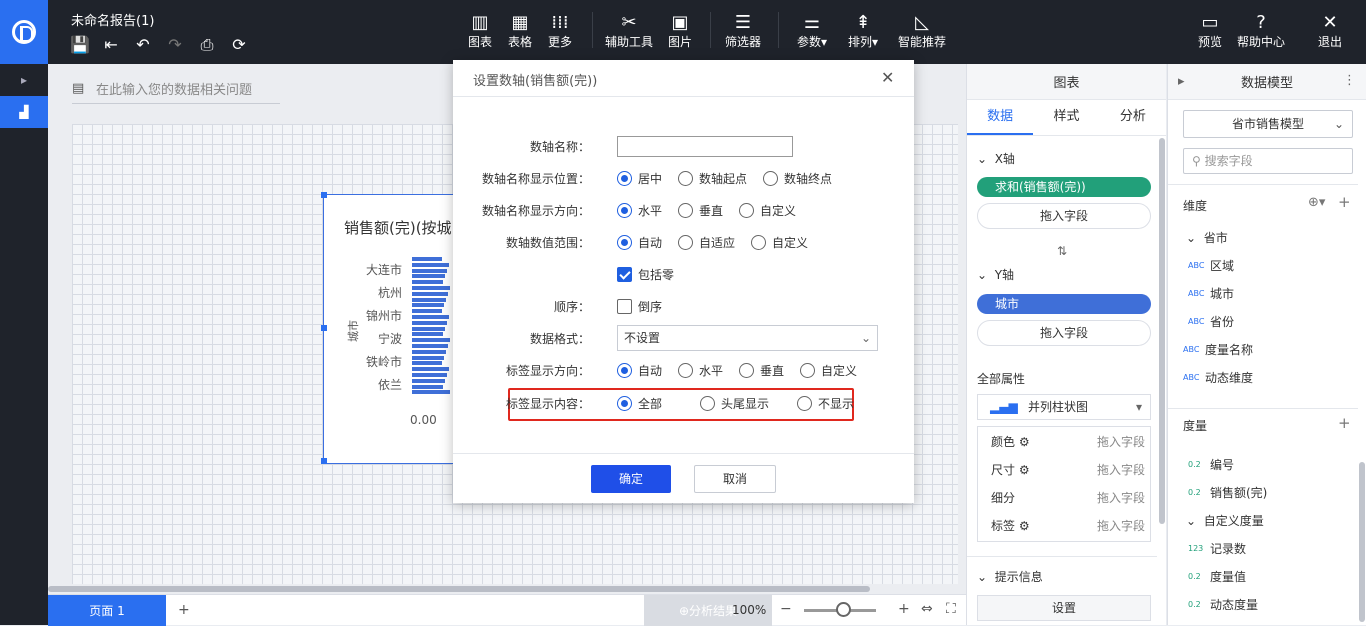 This screenshot has height=626, width=1366. What do you see at coordinates (547, 370) in the screenshot?
I see `label-direction-label: 标签显示方向：` at bounding box center [547, 370].